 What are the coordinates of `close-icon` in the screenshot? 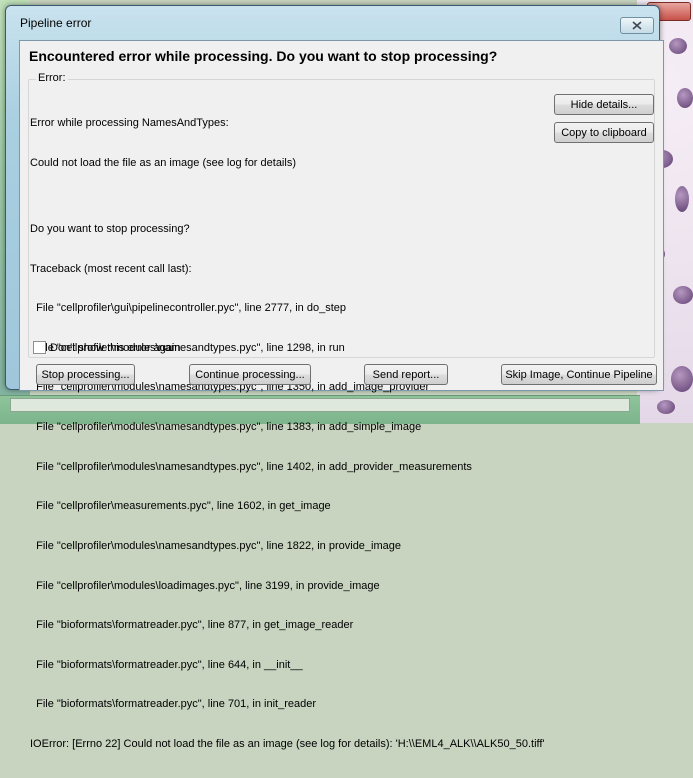 It's located at (637, 25).